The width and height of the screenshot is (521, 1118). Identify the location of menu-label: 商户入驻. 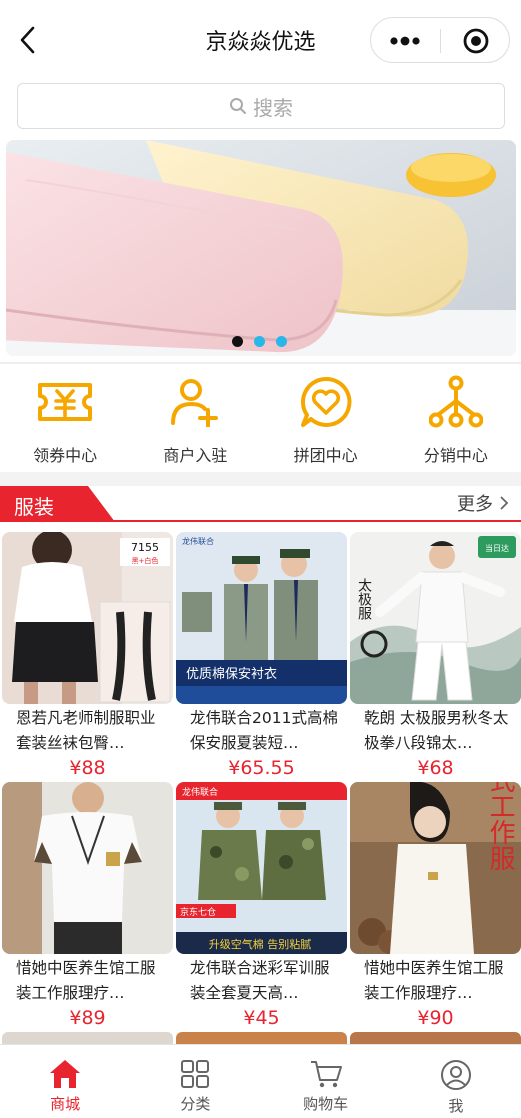
(195, 455).